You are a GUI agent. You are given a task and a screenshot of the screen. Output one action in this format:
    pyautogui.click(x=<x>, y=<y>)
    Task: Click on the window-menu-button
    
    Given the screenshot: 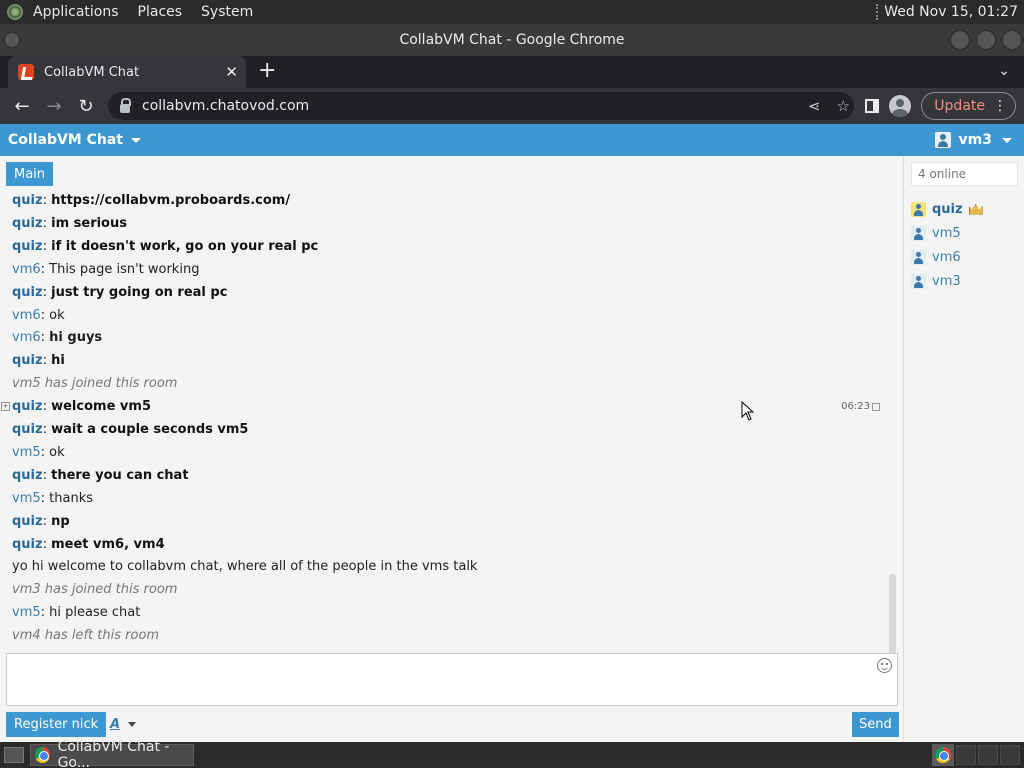 What is the action you would take?
    pyautogui.click(x=12, y=40)
    